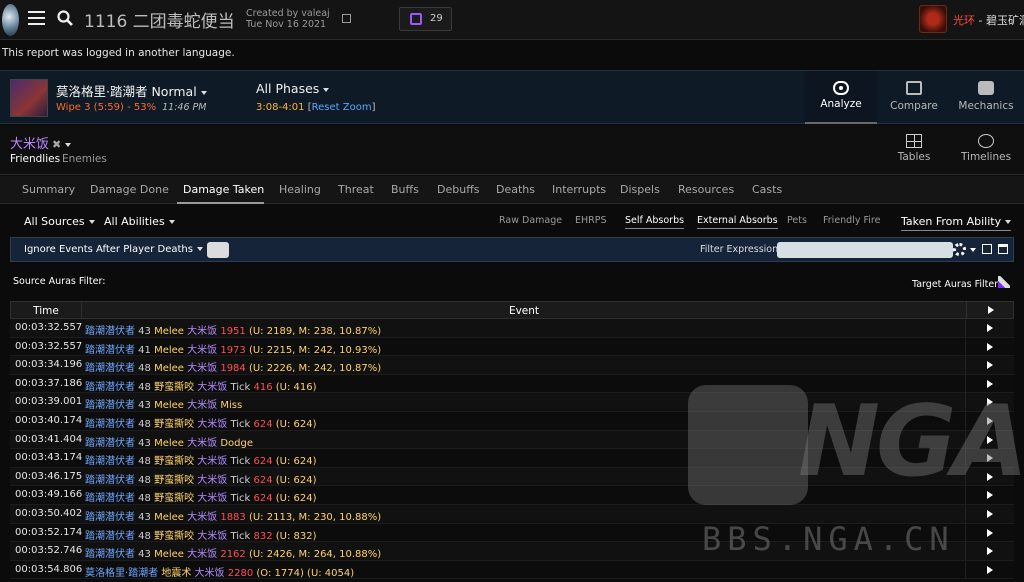 The width and height of the screenshot is (1024, 582). Describe the element at coordinates (288, 13) in the screenshot. I see `created-by: Created by valeaj` at that location.